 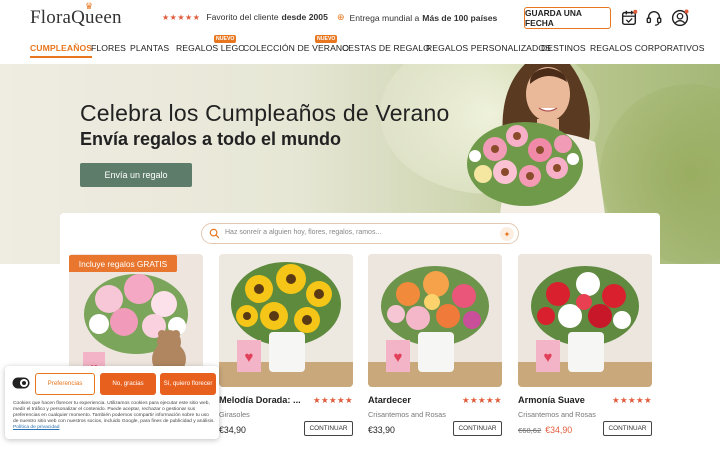 I want to click on rating-text: Favorito del cliente, so click(x=242, y=17).